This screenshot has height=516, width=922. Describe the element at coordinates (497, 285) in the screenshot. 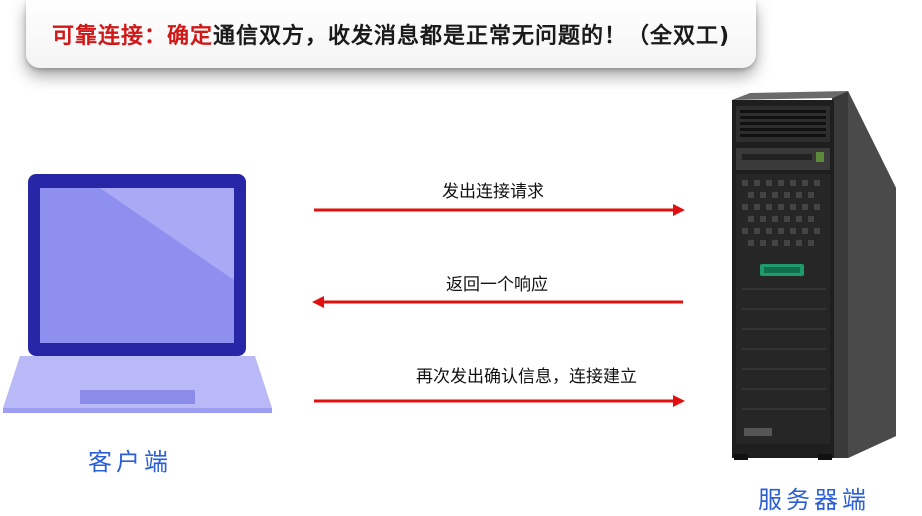

I see `message-response: 返回一个响应` at that location.